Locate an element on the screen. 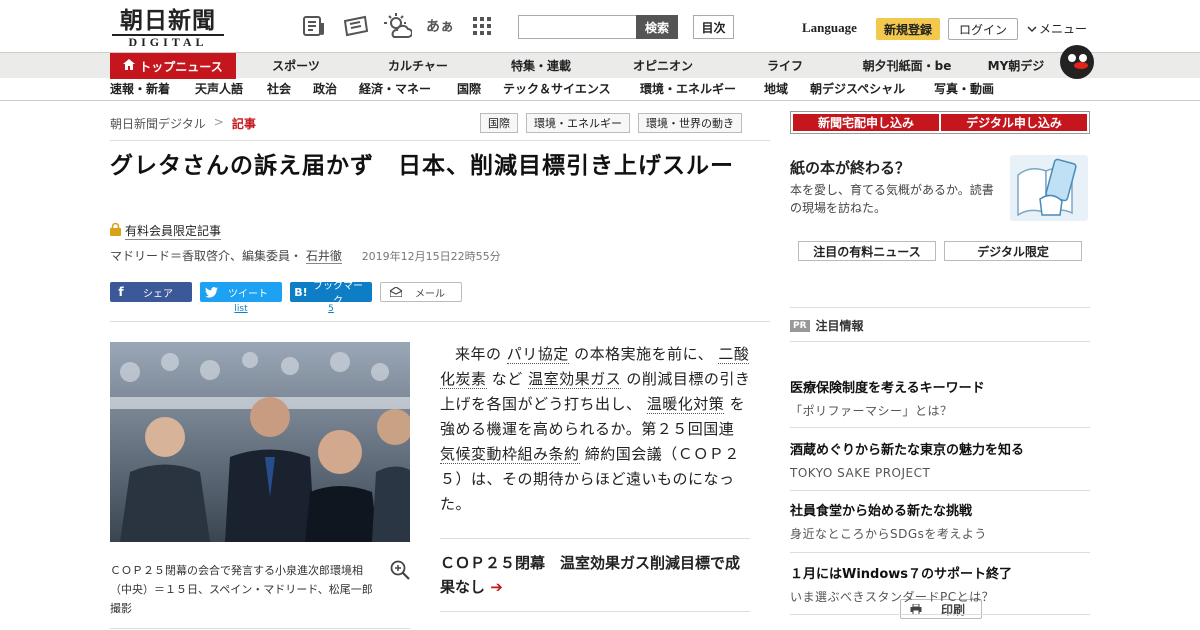  search-form: 検索 is located at coordinates (598, 27).